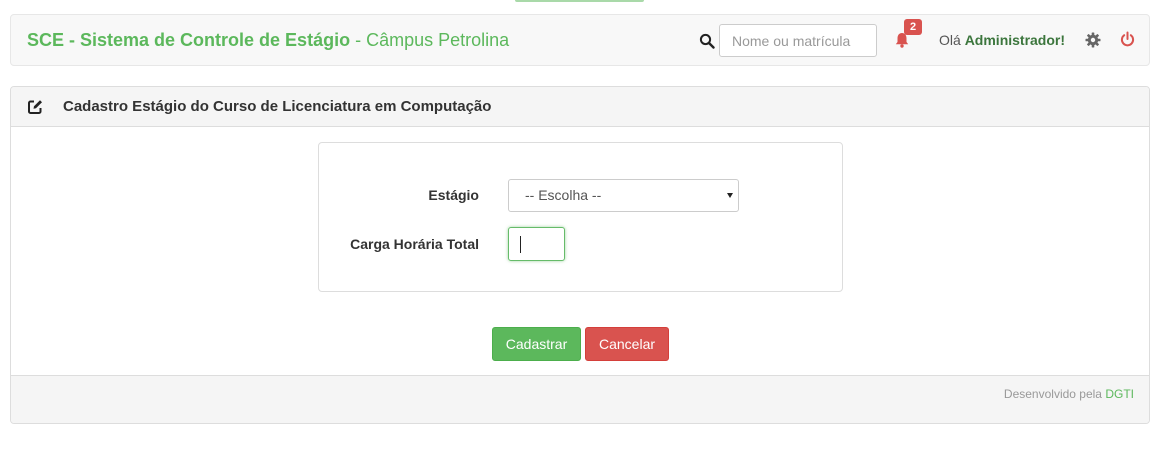 The height and width of the screenshot is (453, 1173). Describe the element at coordinates (730, 195) in the screenshot. I see `caret-down-icon` at that location.